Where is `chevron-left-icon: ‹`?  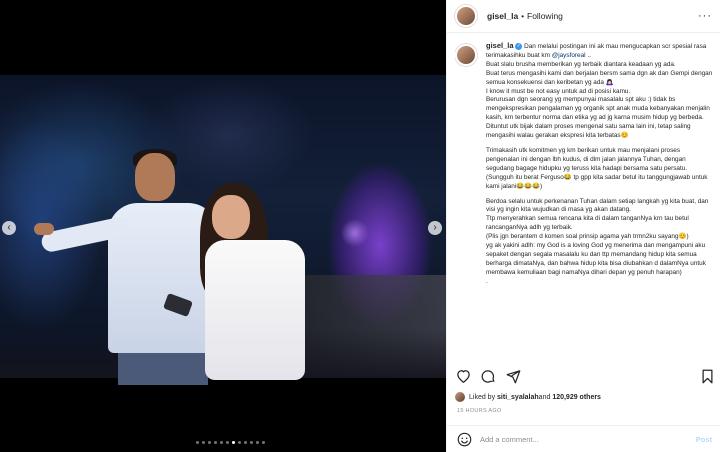 chevron-left-icon: ‹ is located at coordinates (9, 228).